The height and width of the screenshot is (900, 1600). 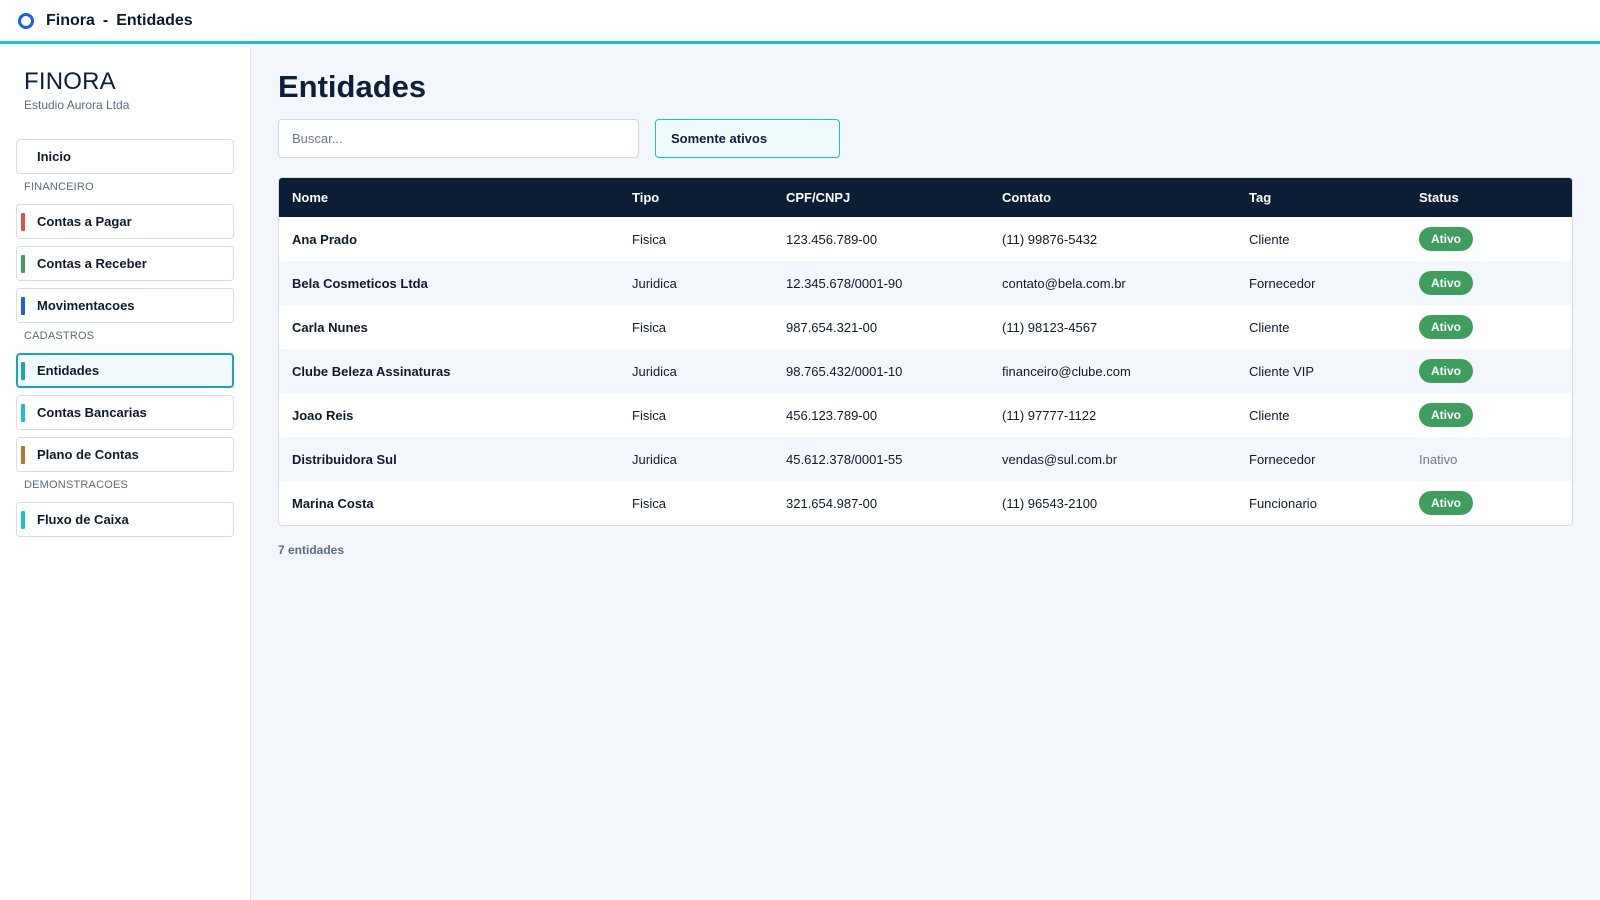 I want to click on sidebar-item-entidades: Entidades, so click(x=125, y=370).